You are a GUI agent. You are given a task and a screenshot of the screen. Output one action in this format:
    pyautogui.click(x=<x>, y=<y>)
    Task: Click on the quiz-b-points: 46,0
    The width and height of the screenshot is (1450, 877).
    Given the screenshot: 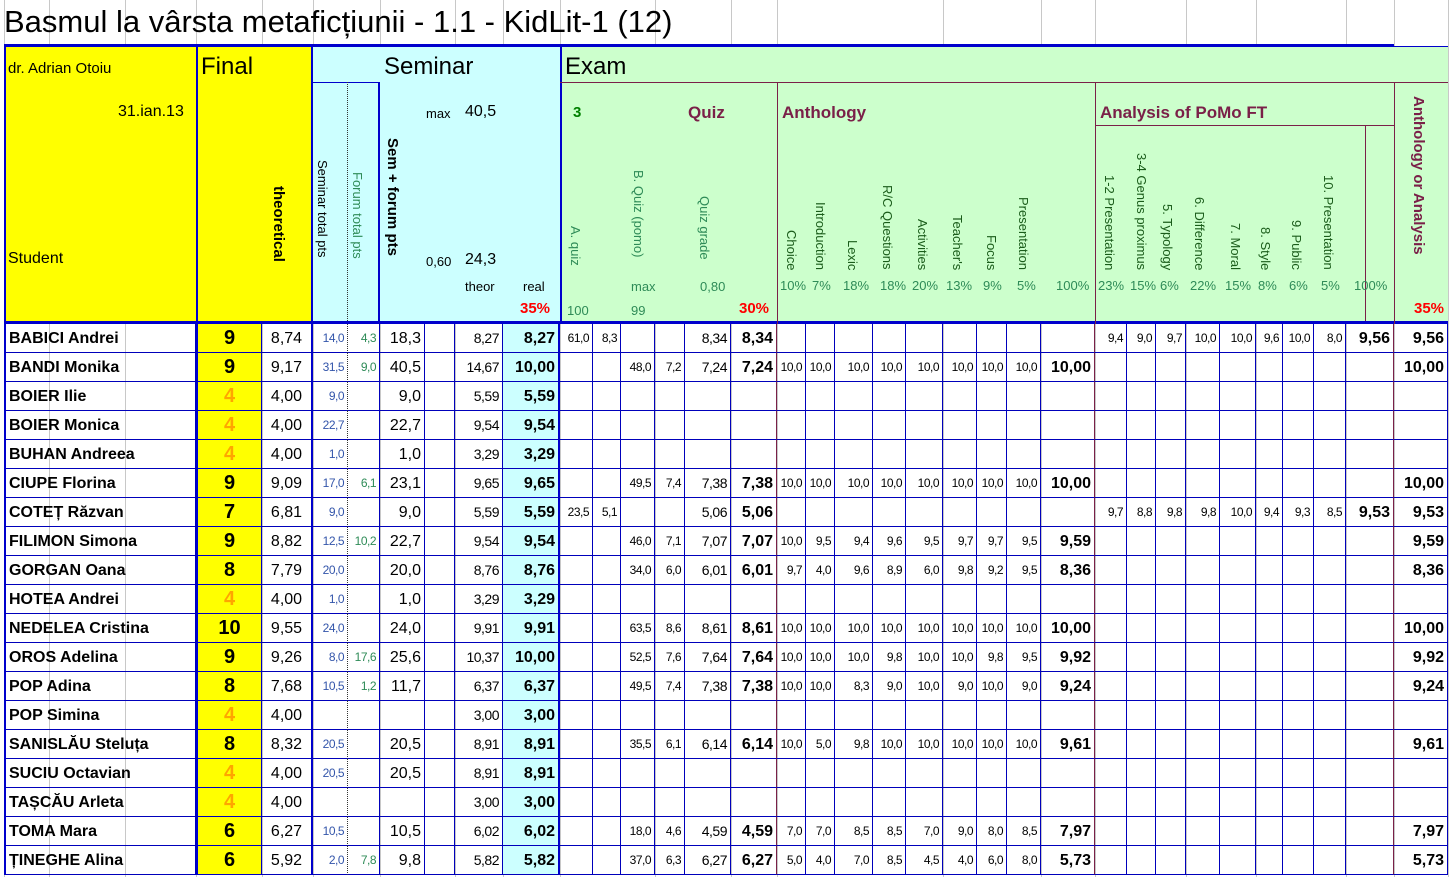 What is the action you would take?
    pyautogui.click(x=638, y=541)
    